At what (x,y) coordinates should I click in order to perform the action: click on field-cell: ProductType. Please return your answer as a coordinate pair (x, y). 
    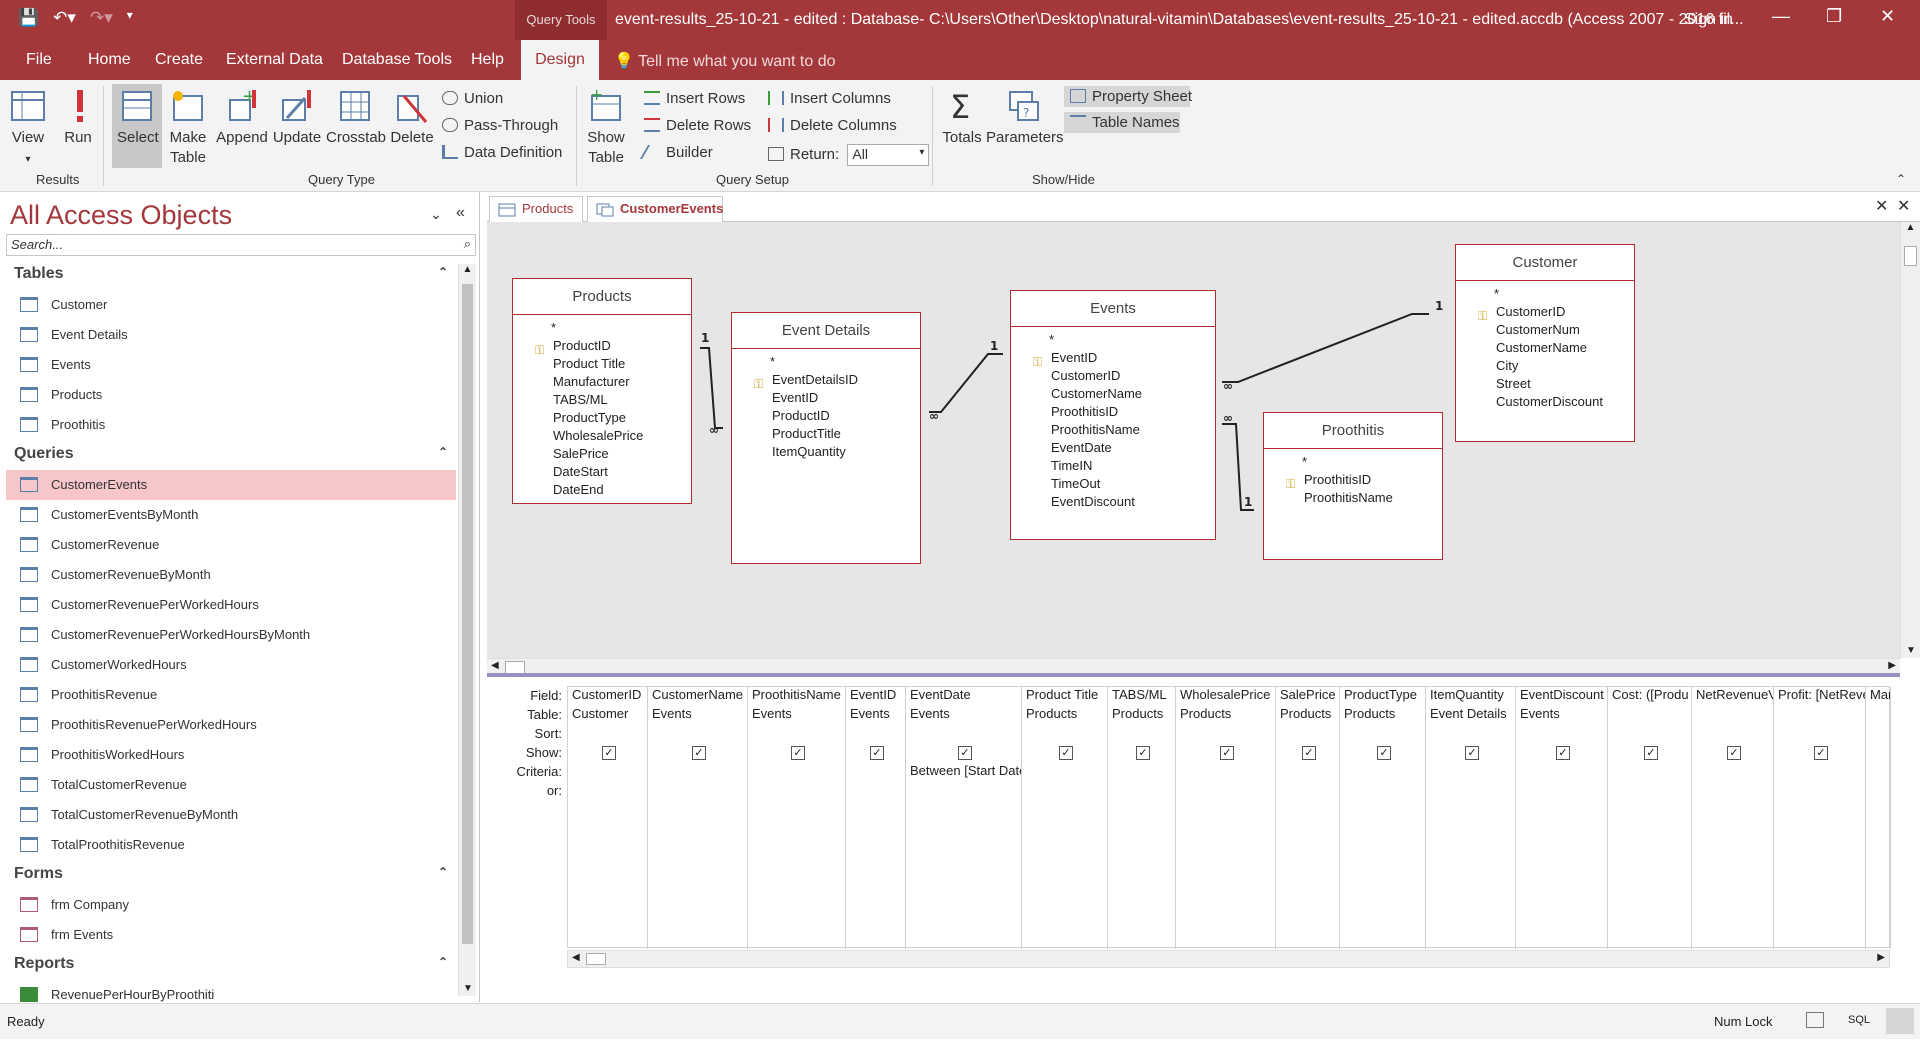
    Looking at the image, I should click on (1382, 696).